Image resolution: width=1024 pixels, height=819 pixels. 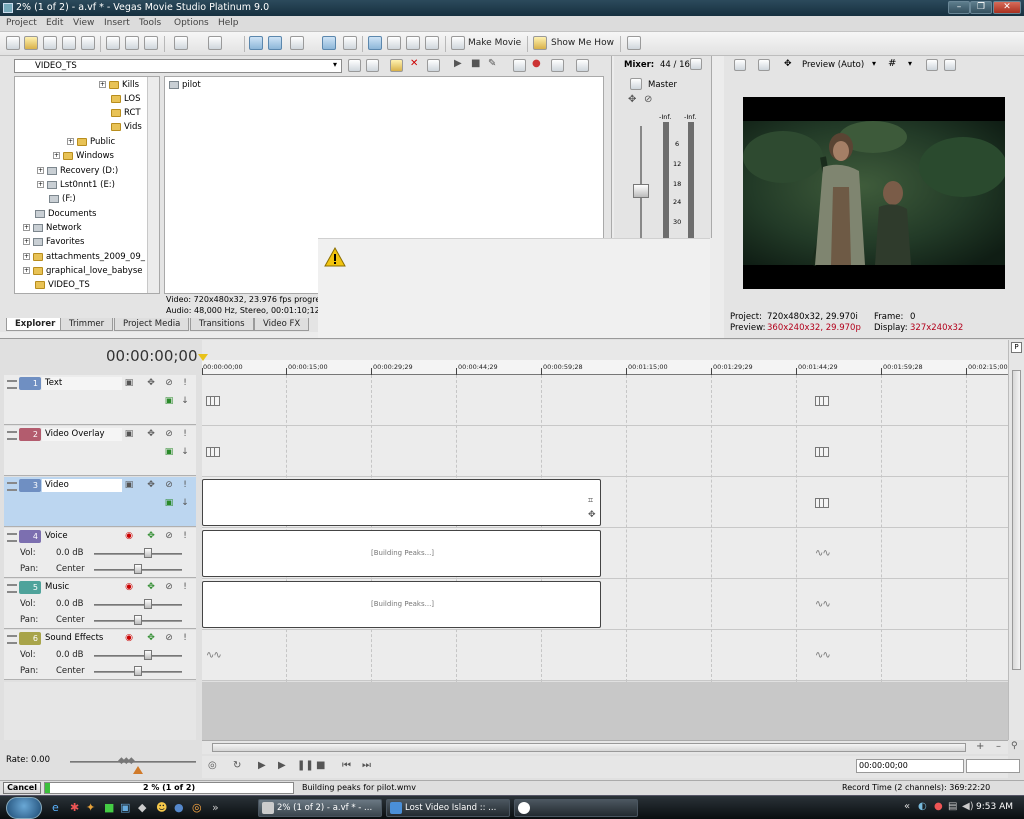 What do you see at coordinates (414, 63) in the screenshot?
I see `delete-icon: ✕` at bounding box center [414, 63].